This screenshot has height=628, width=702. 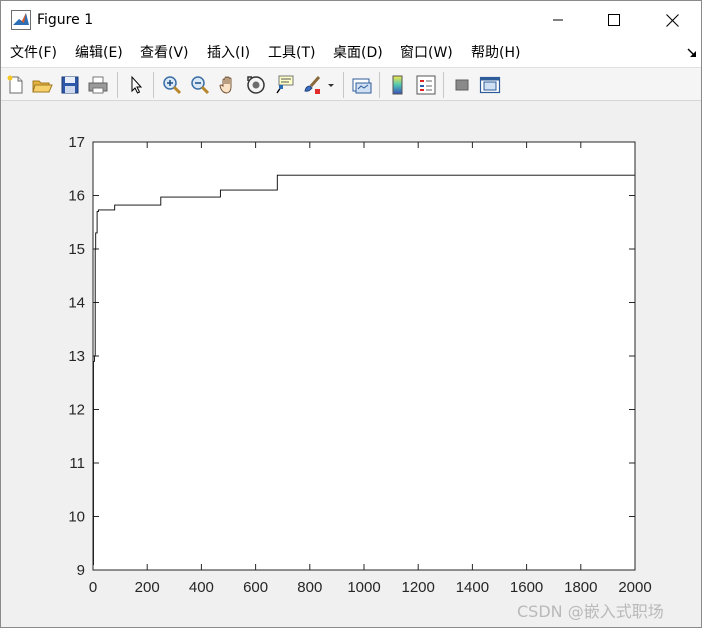 I want to click on open-file-button, so click(x=42, y=85).